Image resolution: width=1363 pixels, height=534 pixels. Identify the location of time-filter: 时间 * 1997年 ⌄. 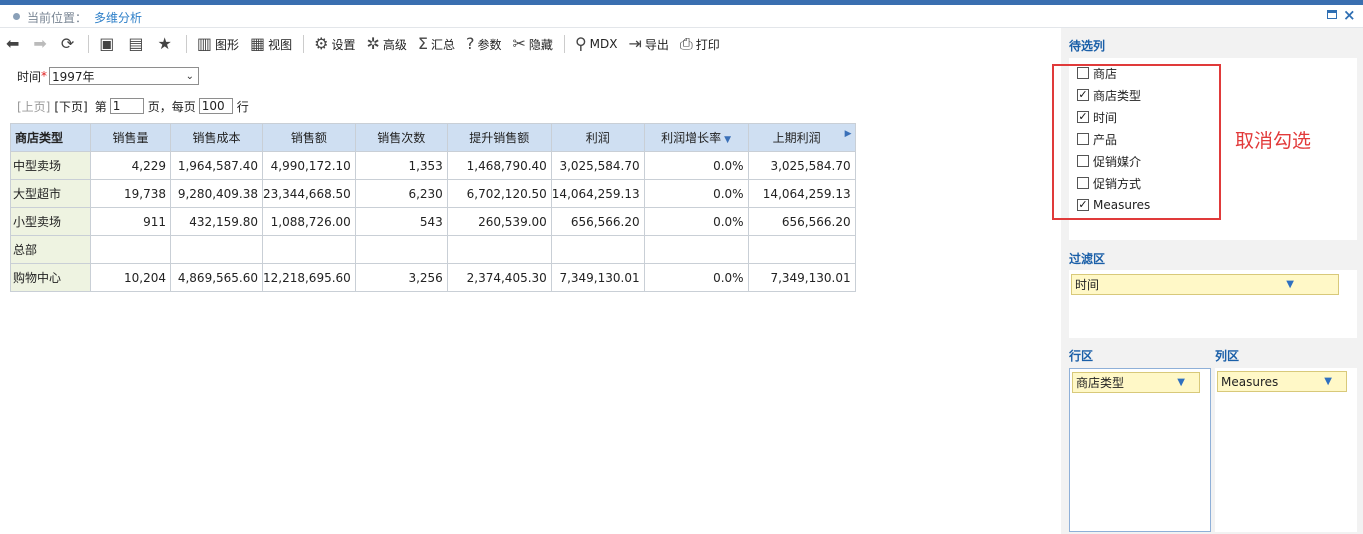
(108, 76).